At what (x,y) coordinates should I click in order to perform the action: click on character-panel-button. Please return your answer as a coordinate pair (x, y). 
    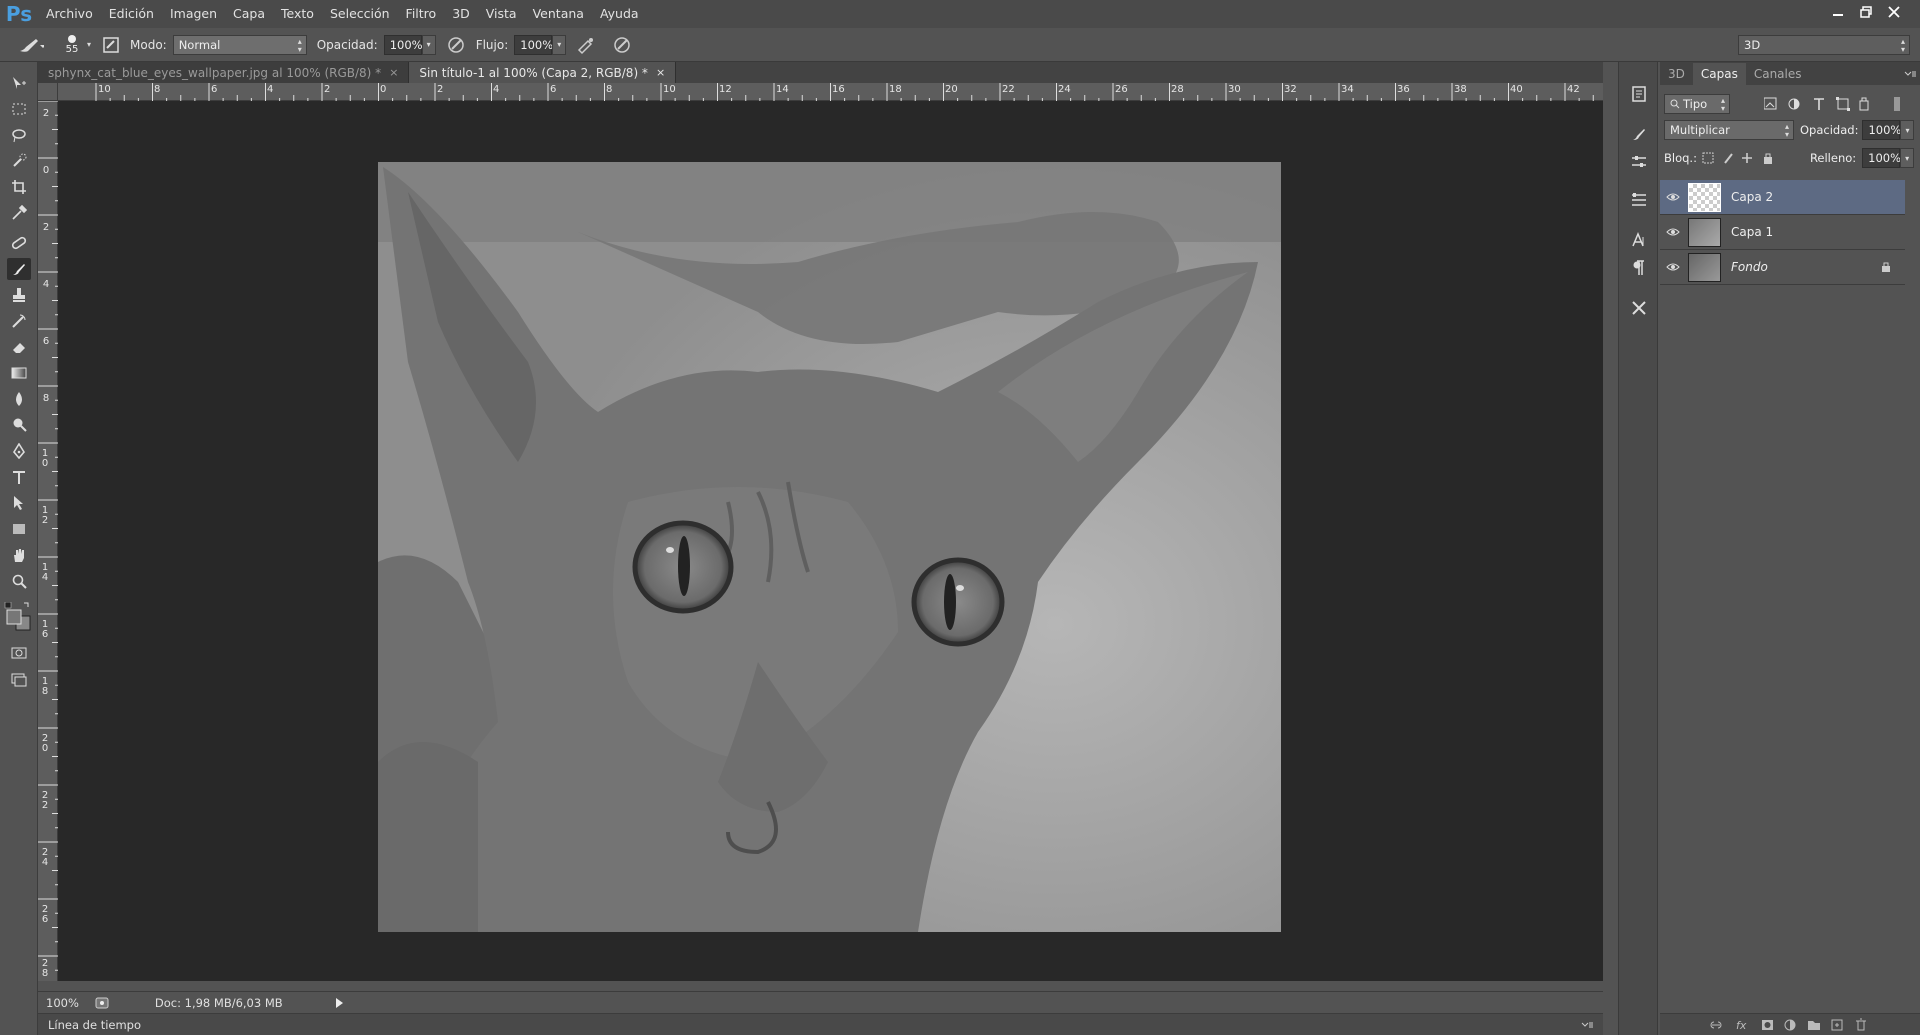
    Looking at the image, I should click on (1639, 240).